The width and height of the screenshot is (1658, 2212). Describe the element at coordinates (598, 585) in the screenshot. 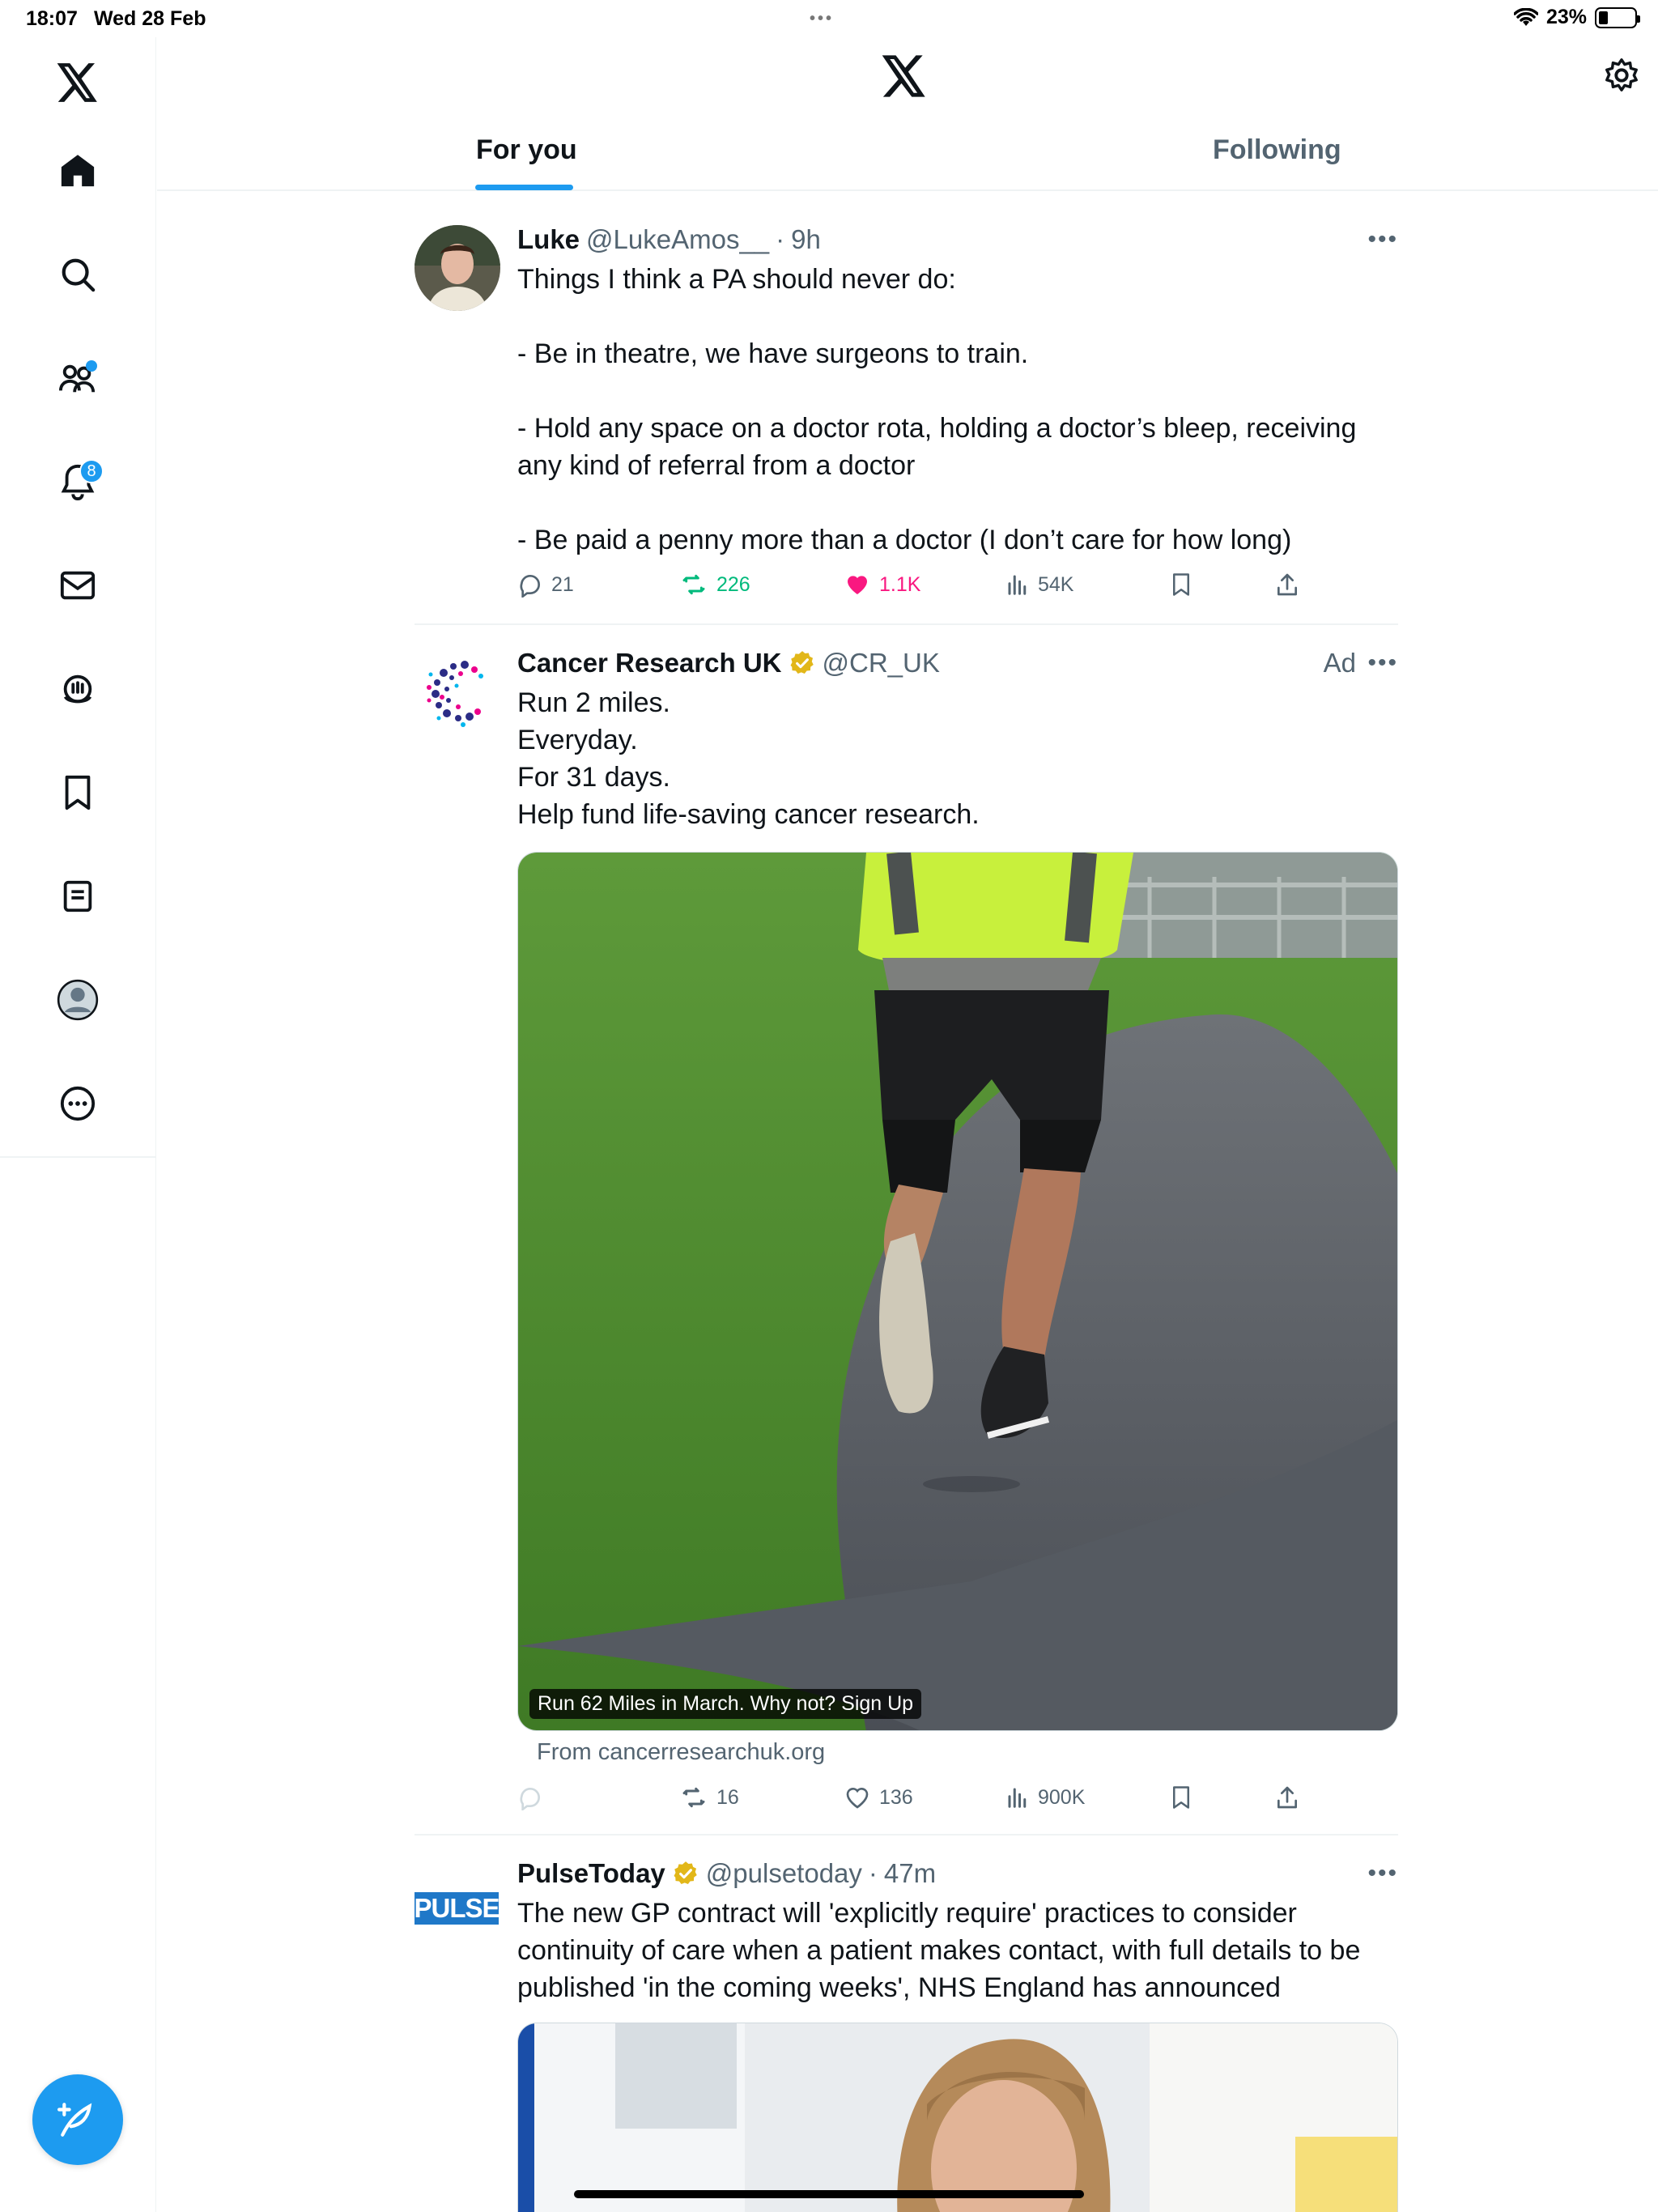

I see `reply-button: 21` at that location.